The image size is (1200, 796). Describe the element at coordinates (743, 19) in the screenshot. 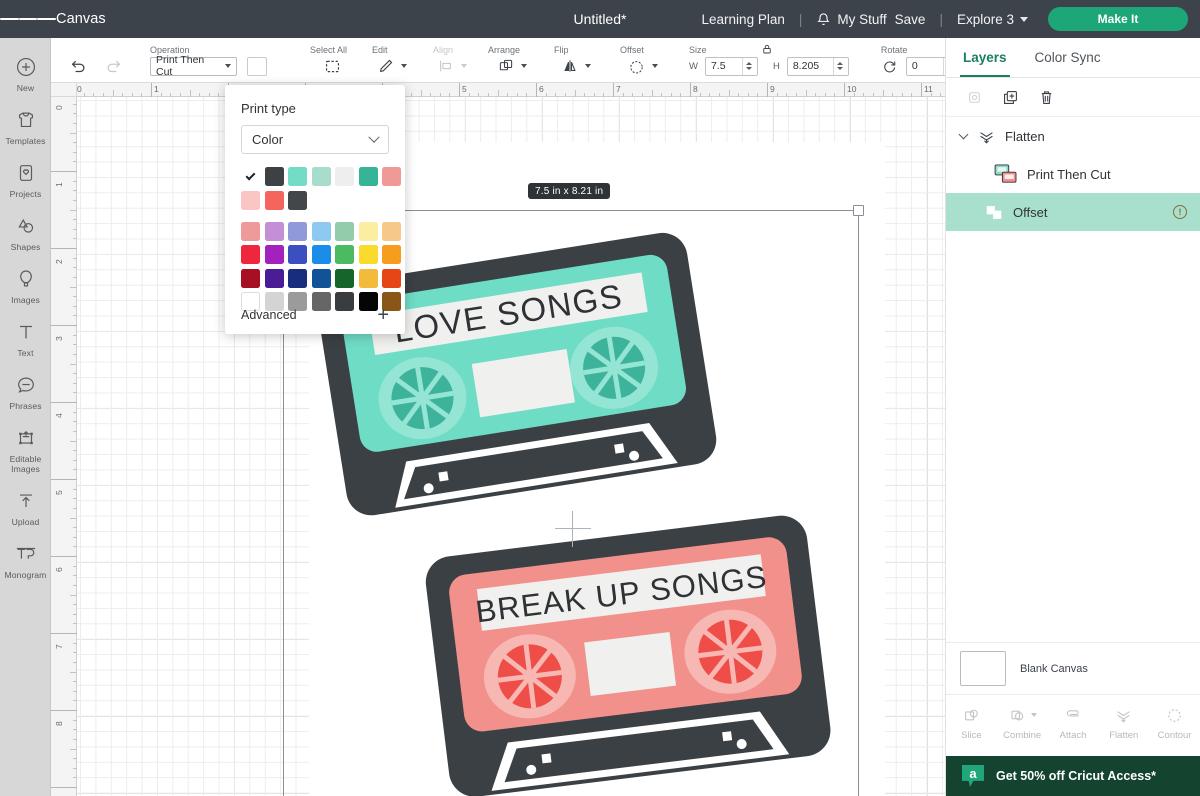

I see `learning-plan-link: Learning Plan` at that location.